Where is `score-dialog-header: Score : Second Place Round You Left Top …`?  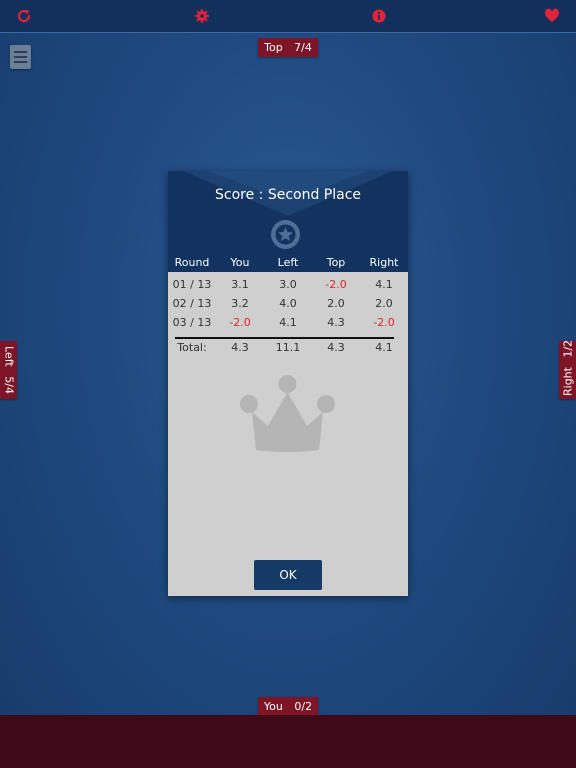 score-dialog-header: Score : Second Place Round You Left Top … is located at coordinates (288, 221).